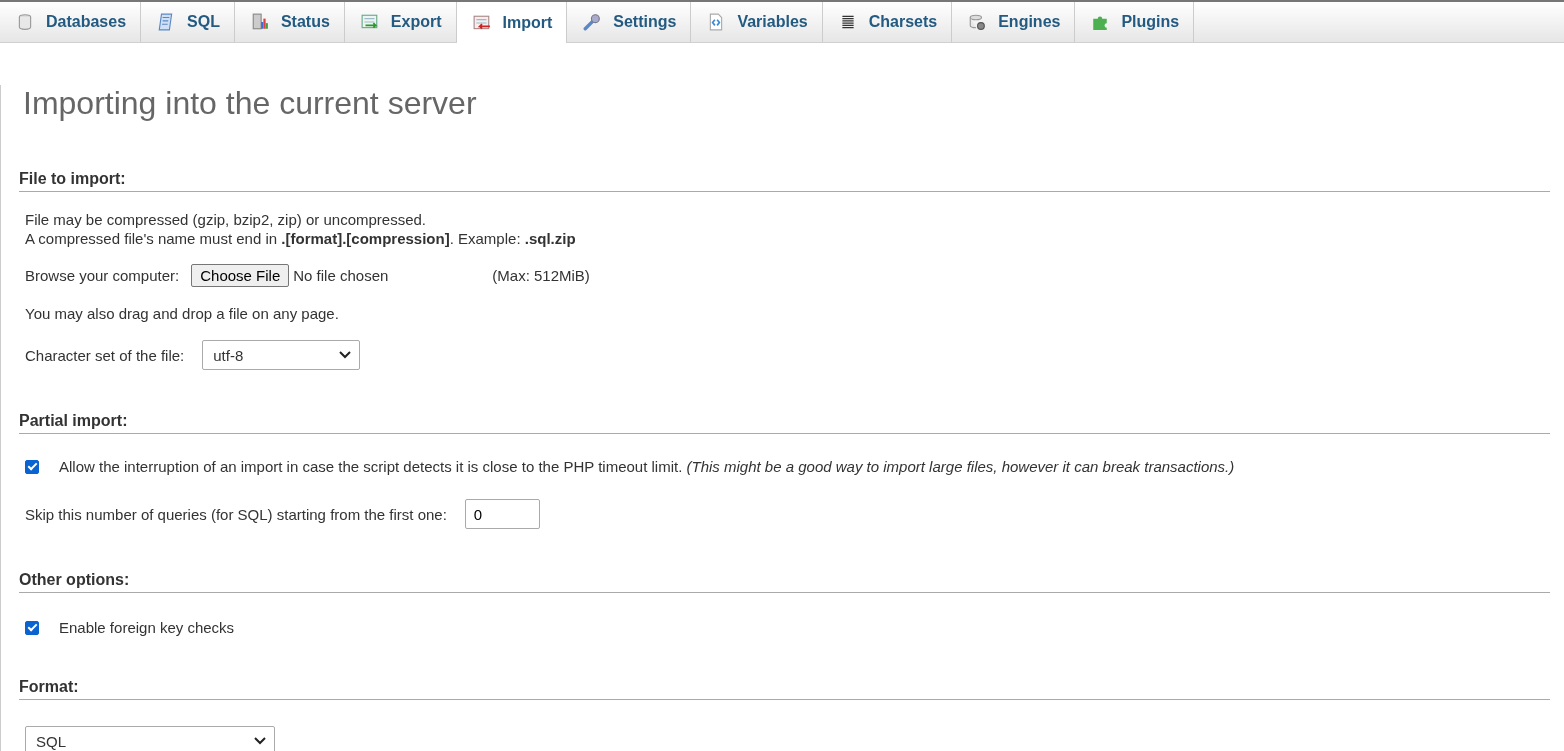 The width and height of the screenshot is (1564, 751). Describe the element at coordinates (150, 738) in the screenshot. I see `format-select: SQL` at that location.